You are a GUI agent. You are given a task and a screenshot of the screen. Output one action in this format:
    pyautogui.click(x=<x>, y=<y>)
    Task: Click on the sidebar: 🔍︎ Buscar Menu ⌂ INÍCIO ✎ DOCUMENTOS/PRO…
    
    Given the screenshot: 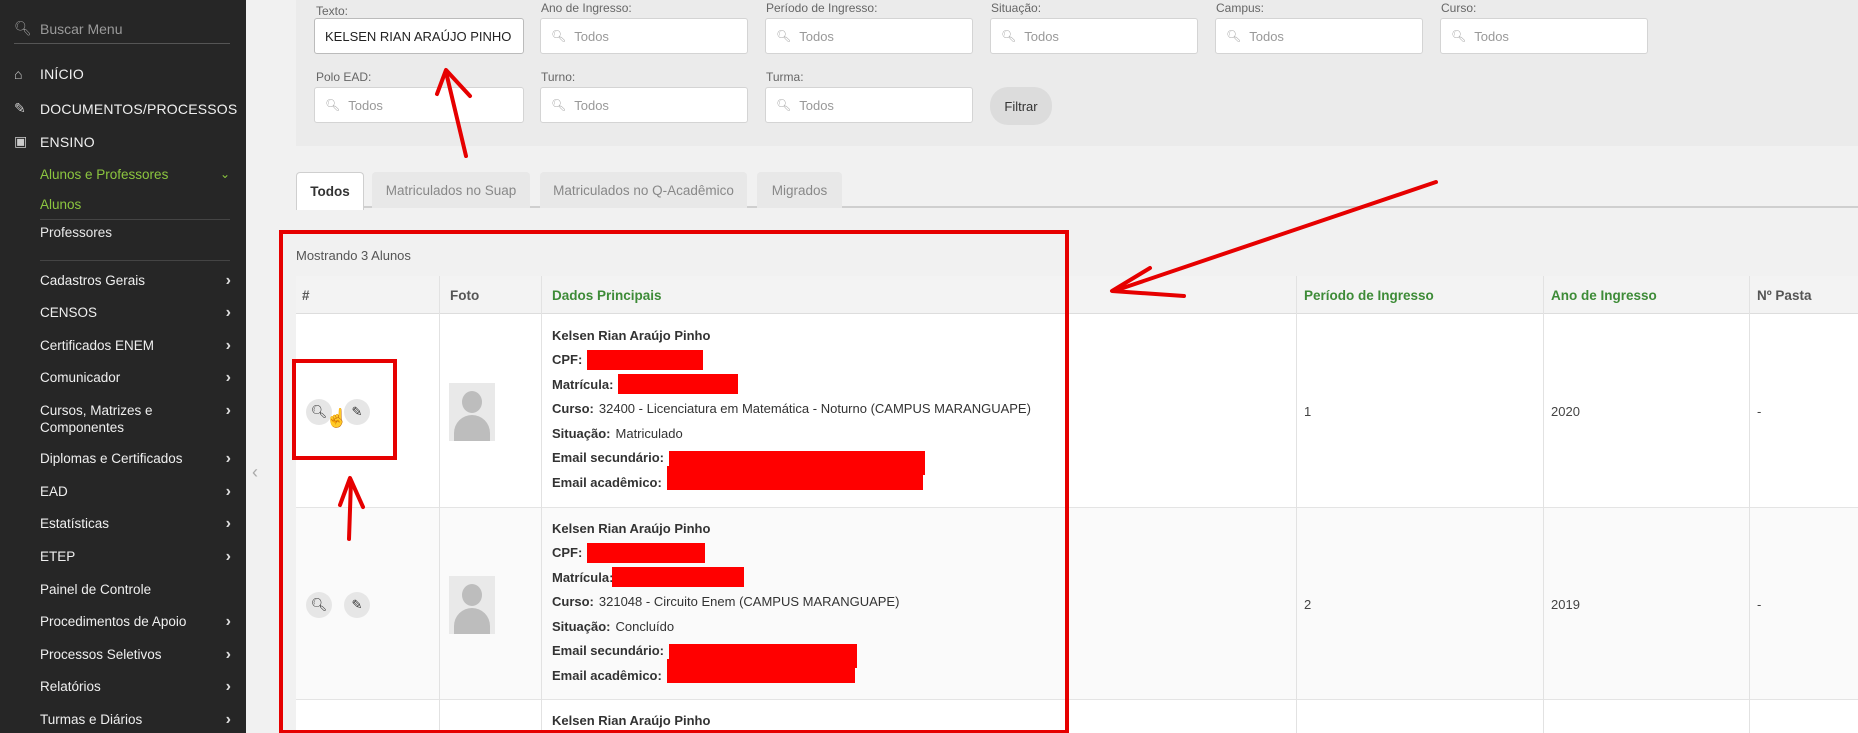 What is the action you would take?
    pyautogui.click(x=123, y=366)
    